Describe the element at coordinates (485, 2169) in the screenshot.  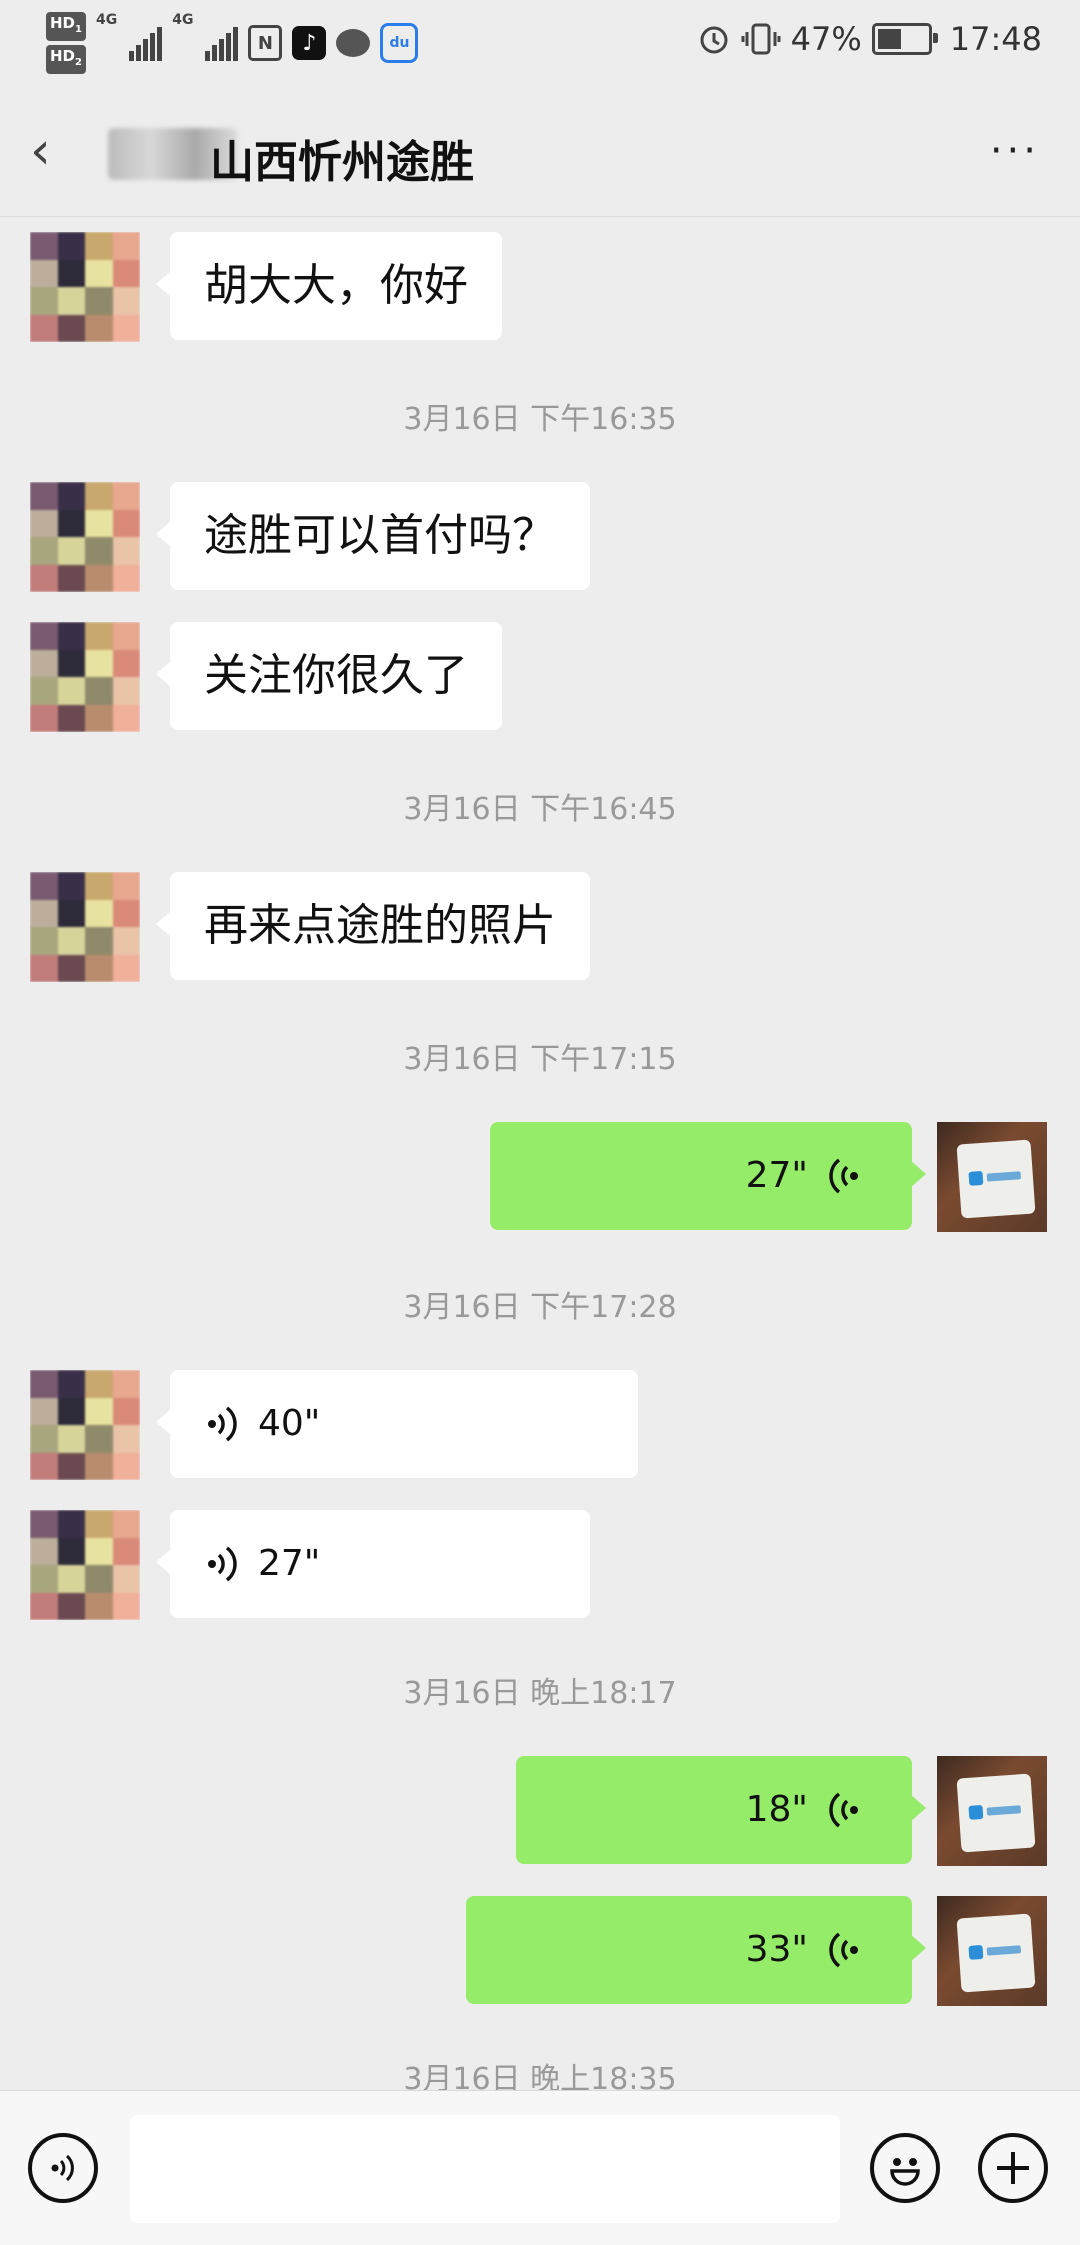
I see `message-input` at that location.